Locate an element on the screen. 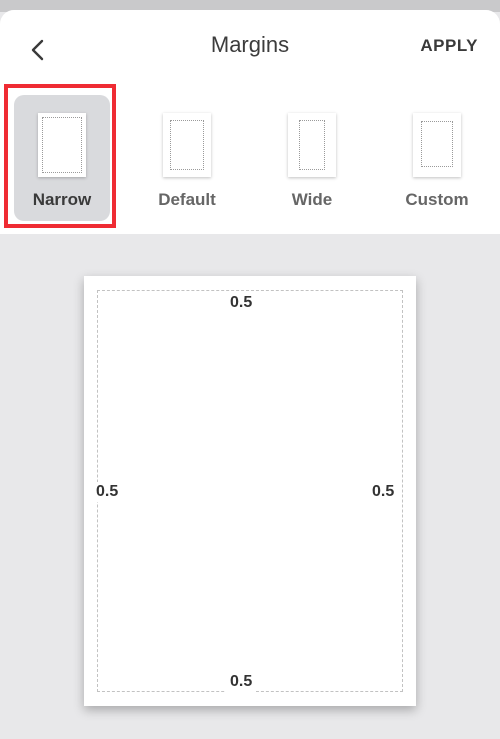 The width and height of the screenshot is (500, 739). option-wide: Wide is located at coordinates (312, 158).